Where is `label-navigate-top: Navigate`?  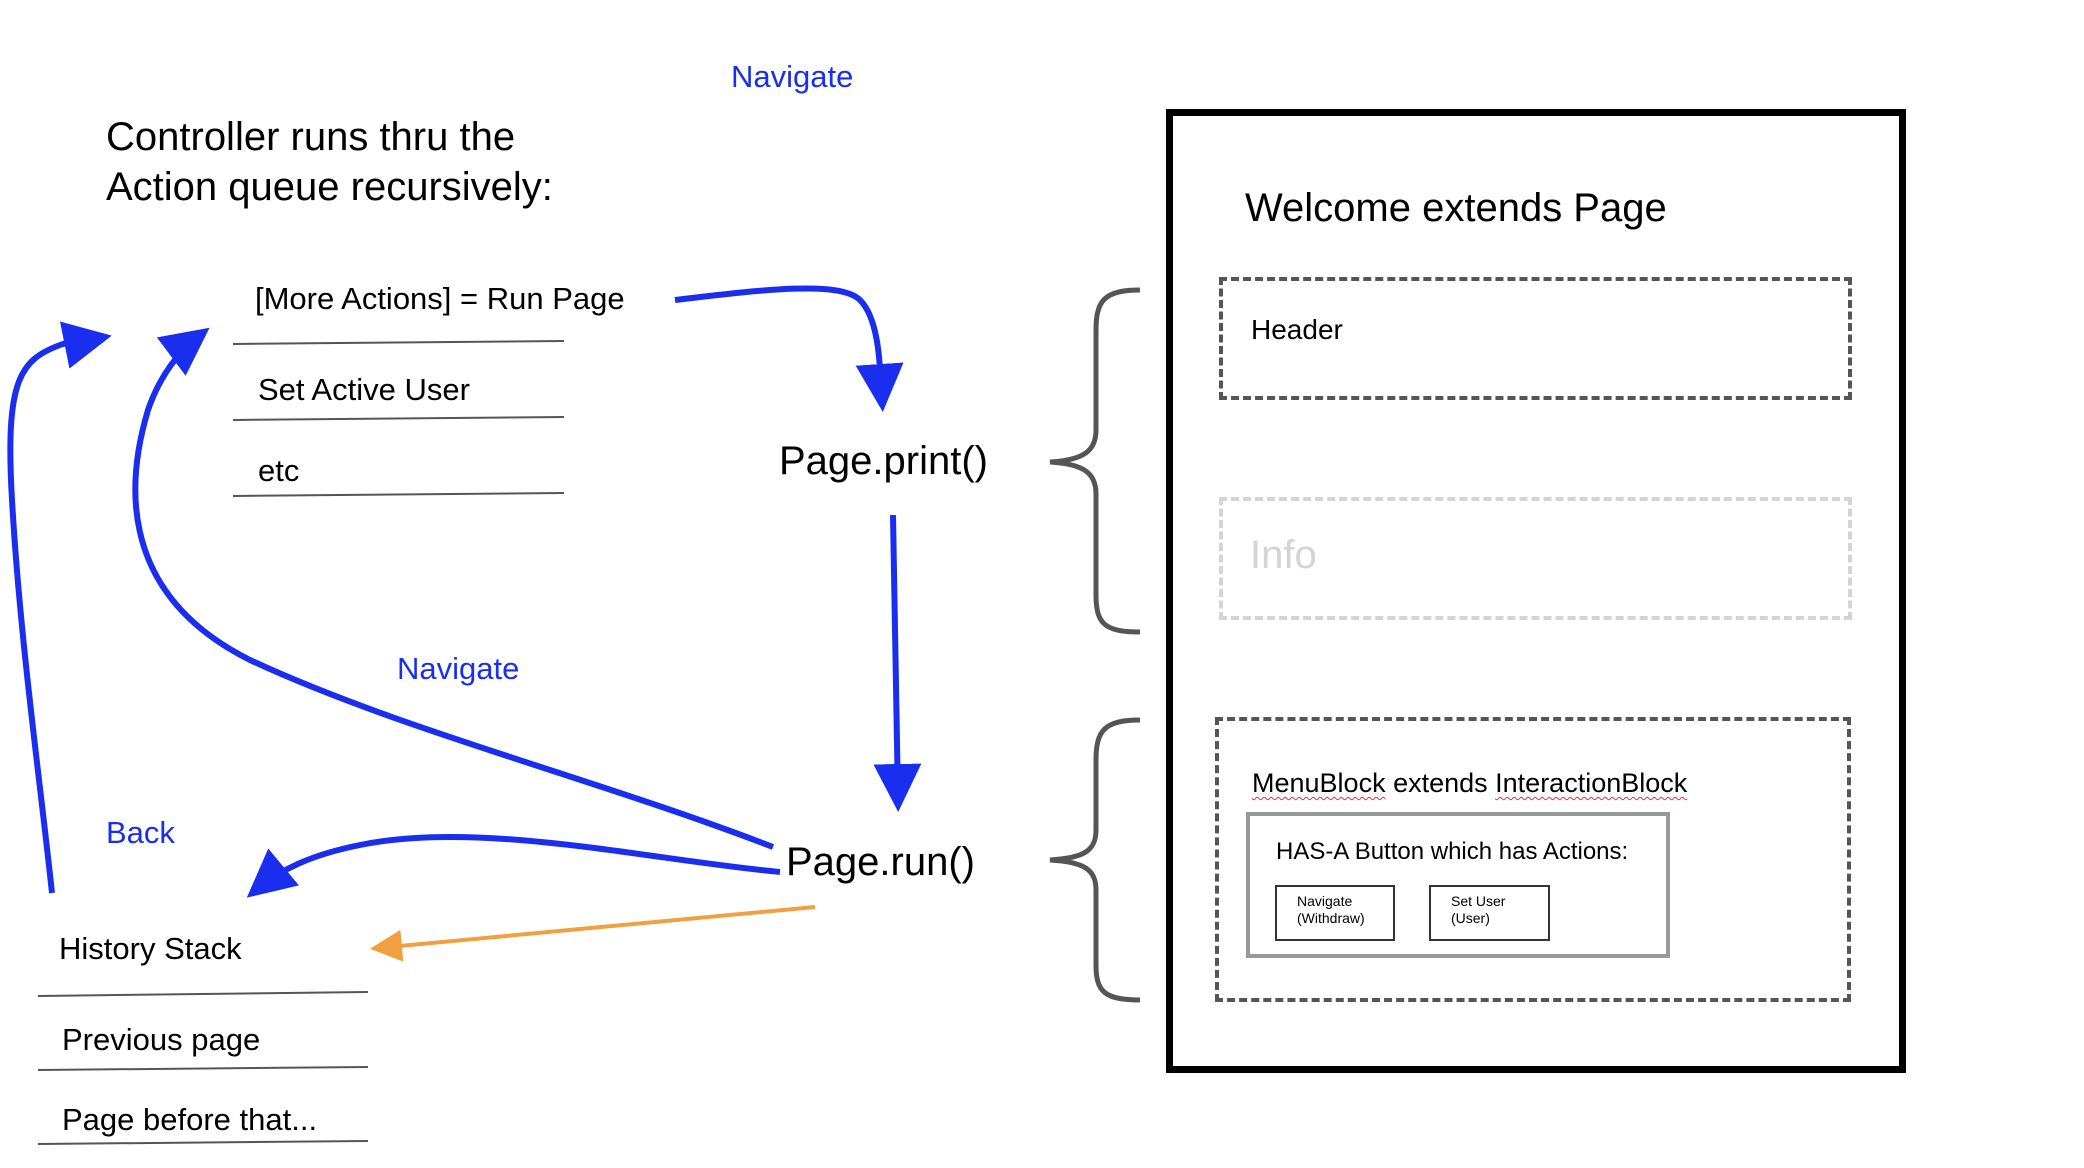 label-navigate-top: Navigate is located at coordinates (792, 76).